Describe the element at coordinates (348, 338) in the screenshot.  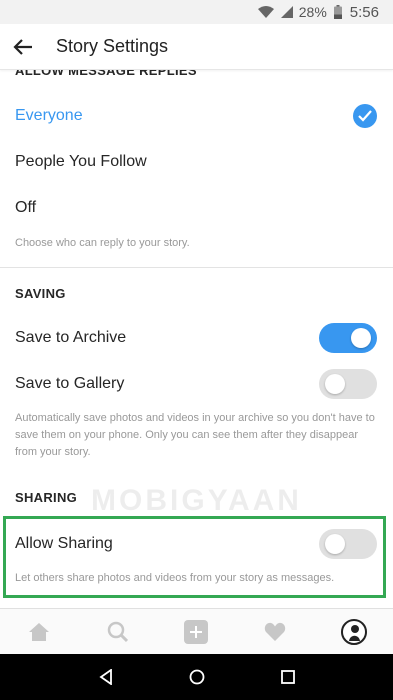
I see `save-to-archive-toggle` at that location.